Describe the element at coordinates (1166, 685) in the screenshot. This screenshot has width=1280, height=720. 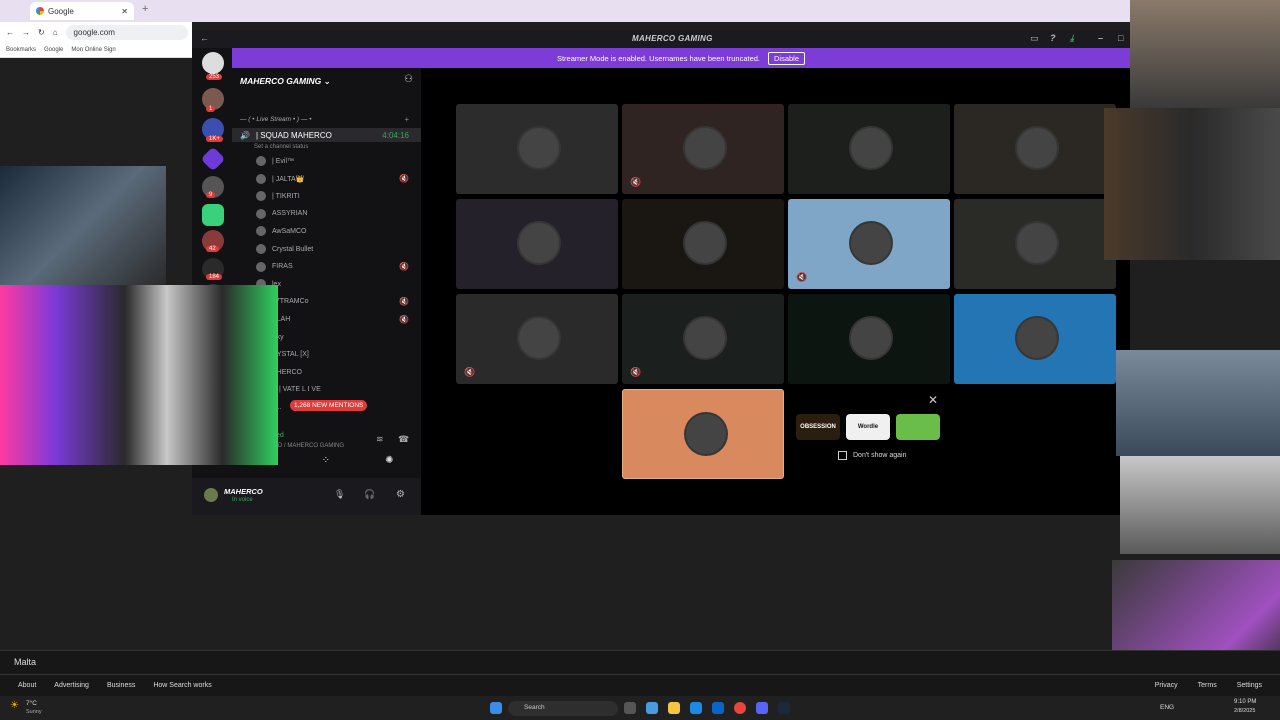
I see `footer-link: Privacy` at that location.